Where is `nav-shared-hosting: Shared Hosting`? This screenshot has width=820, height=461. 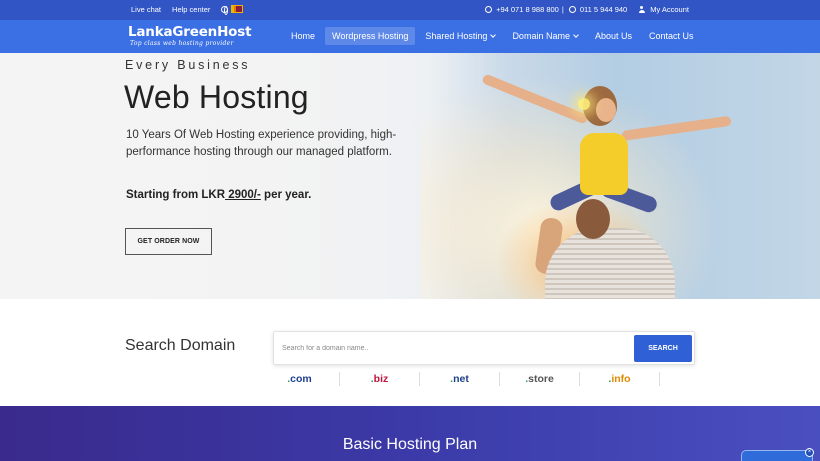
nav-shared-hosting: Shared Hosting is located at coordinates (460, 36).